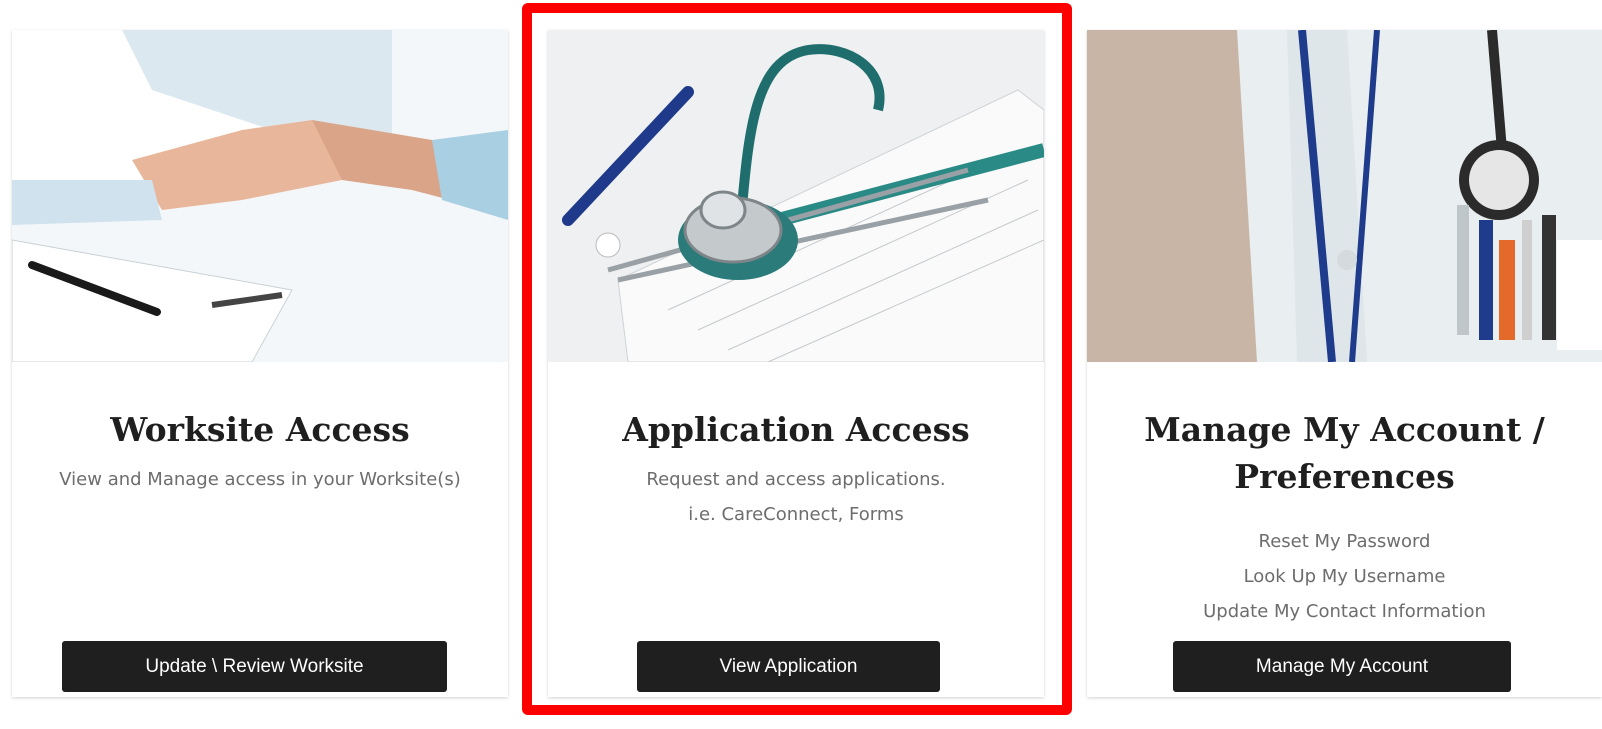 This screenshot has width=1602, height=729. Describe the element at coordinates (796, 429) in the screenshot. I see `card-title: Application Access` at that location.